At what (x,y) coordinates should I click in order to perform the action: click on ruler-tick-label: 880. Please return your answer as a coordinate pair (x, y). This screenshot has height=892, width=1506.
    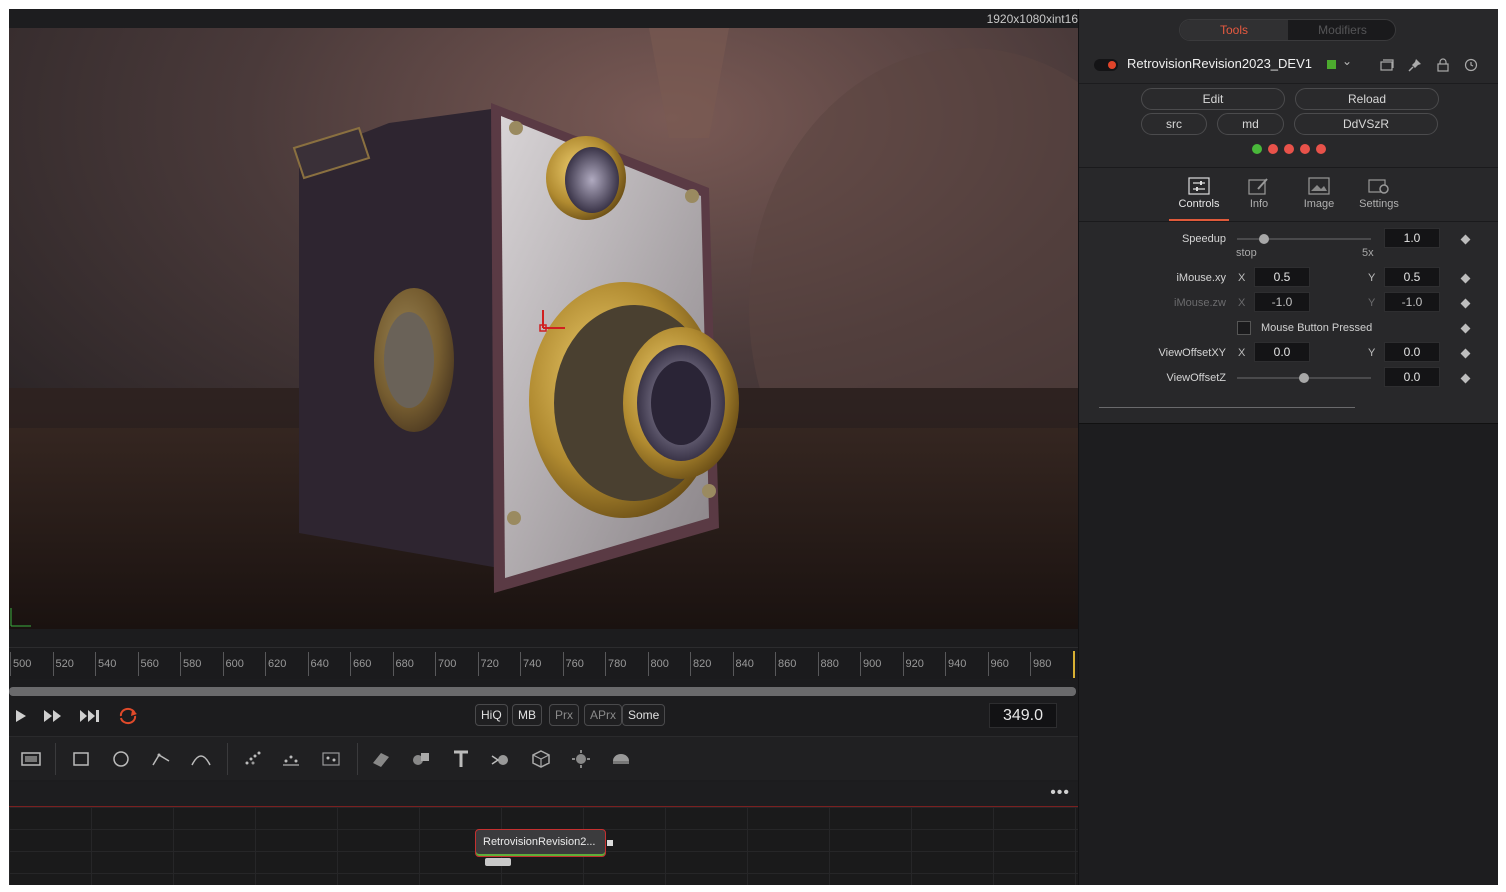
    Looking at the image, I should click on (828, 664).